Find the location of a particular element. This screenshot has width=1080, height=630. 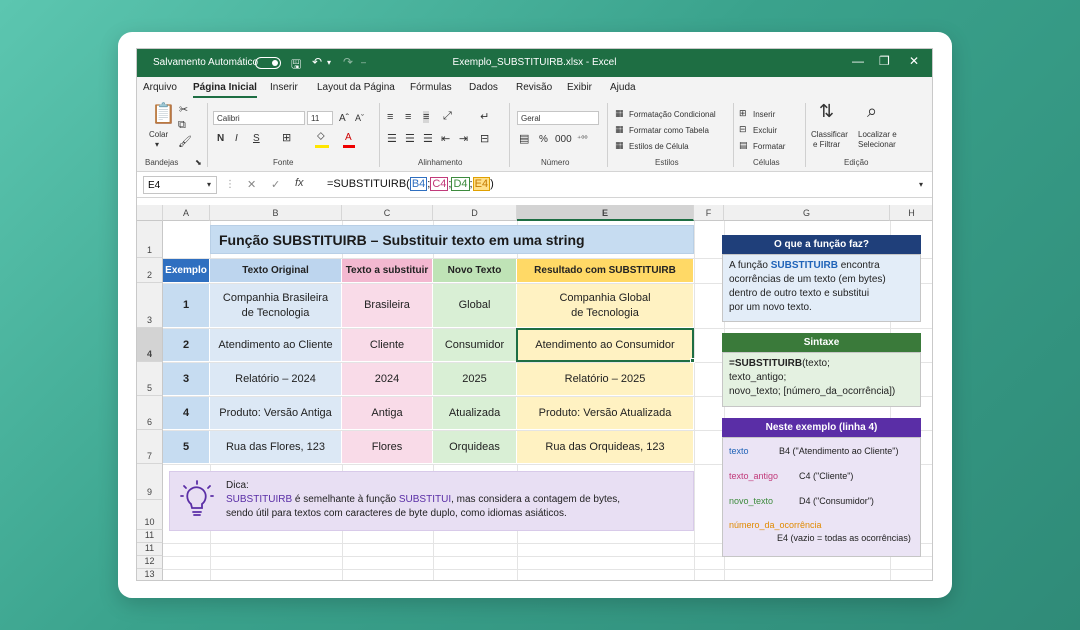

currency-icon: ▤ is located at coordinates (524, 138).